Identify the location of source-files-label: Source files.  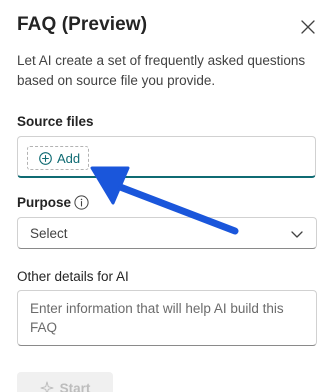
(55, 121).